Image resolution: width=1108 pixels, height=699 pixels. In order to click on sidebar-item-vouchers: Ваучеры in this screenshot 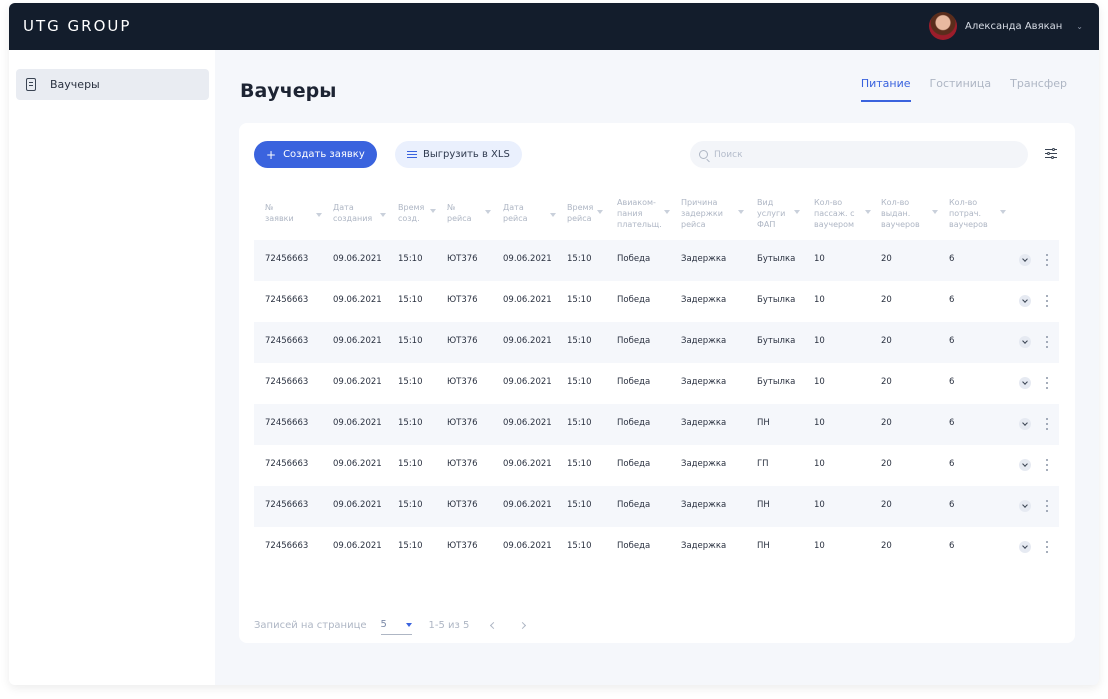, I will do `click(112, 84)`.